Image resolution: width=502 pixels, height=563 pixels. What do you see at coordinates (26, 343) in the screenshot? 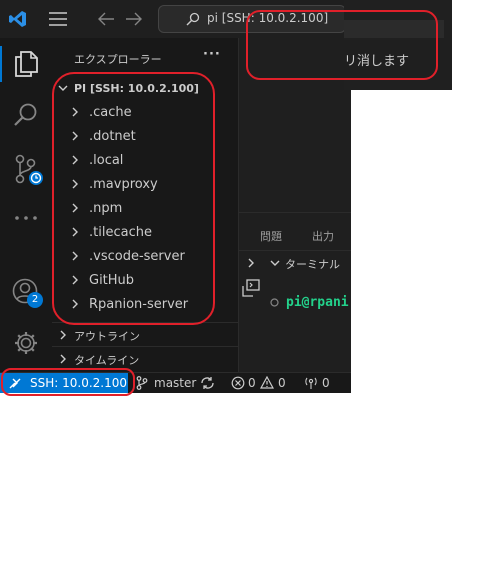
I see `gear-icon` at bounding box center [26, 343].